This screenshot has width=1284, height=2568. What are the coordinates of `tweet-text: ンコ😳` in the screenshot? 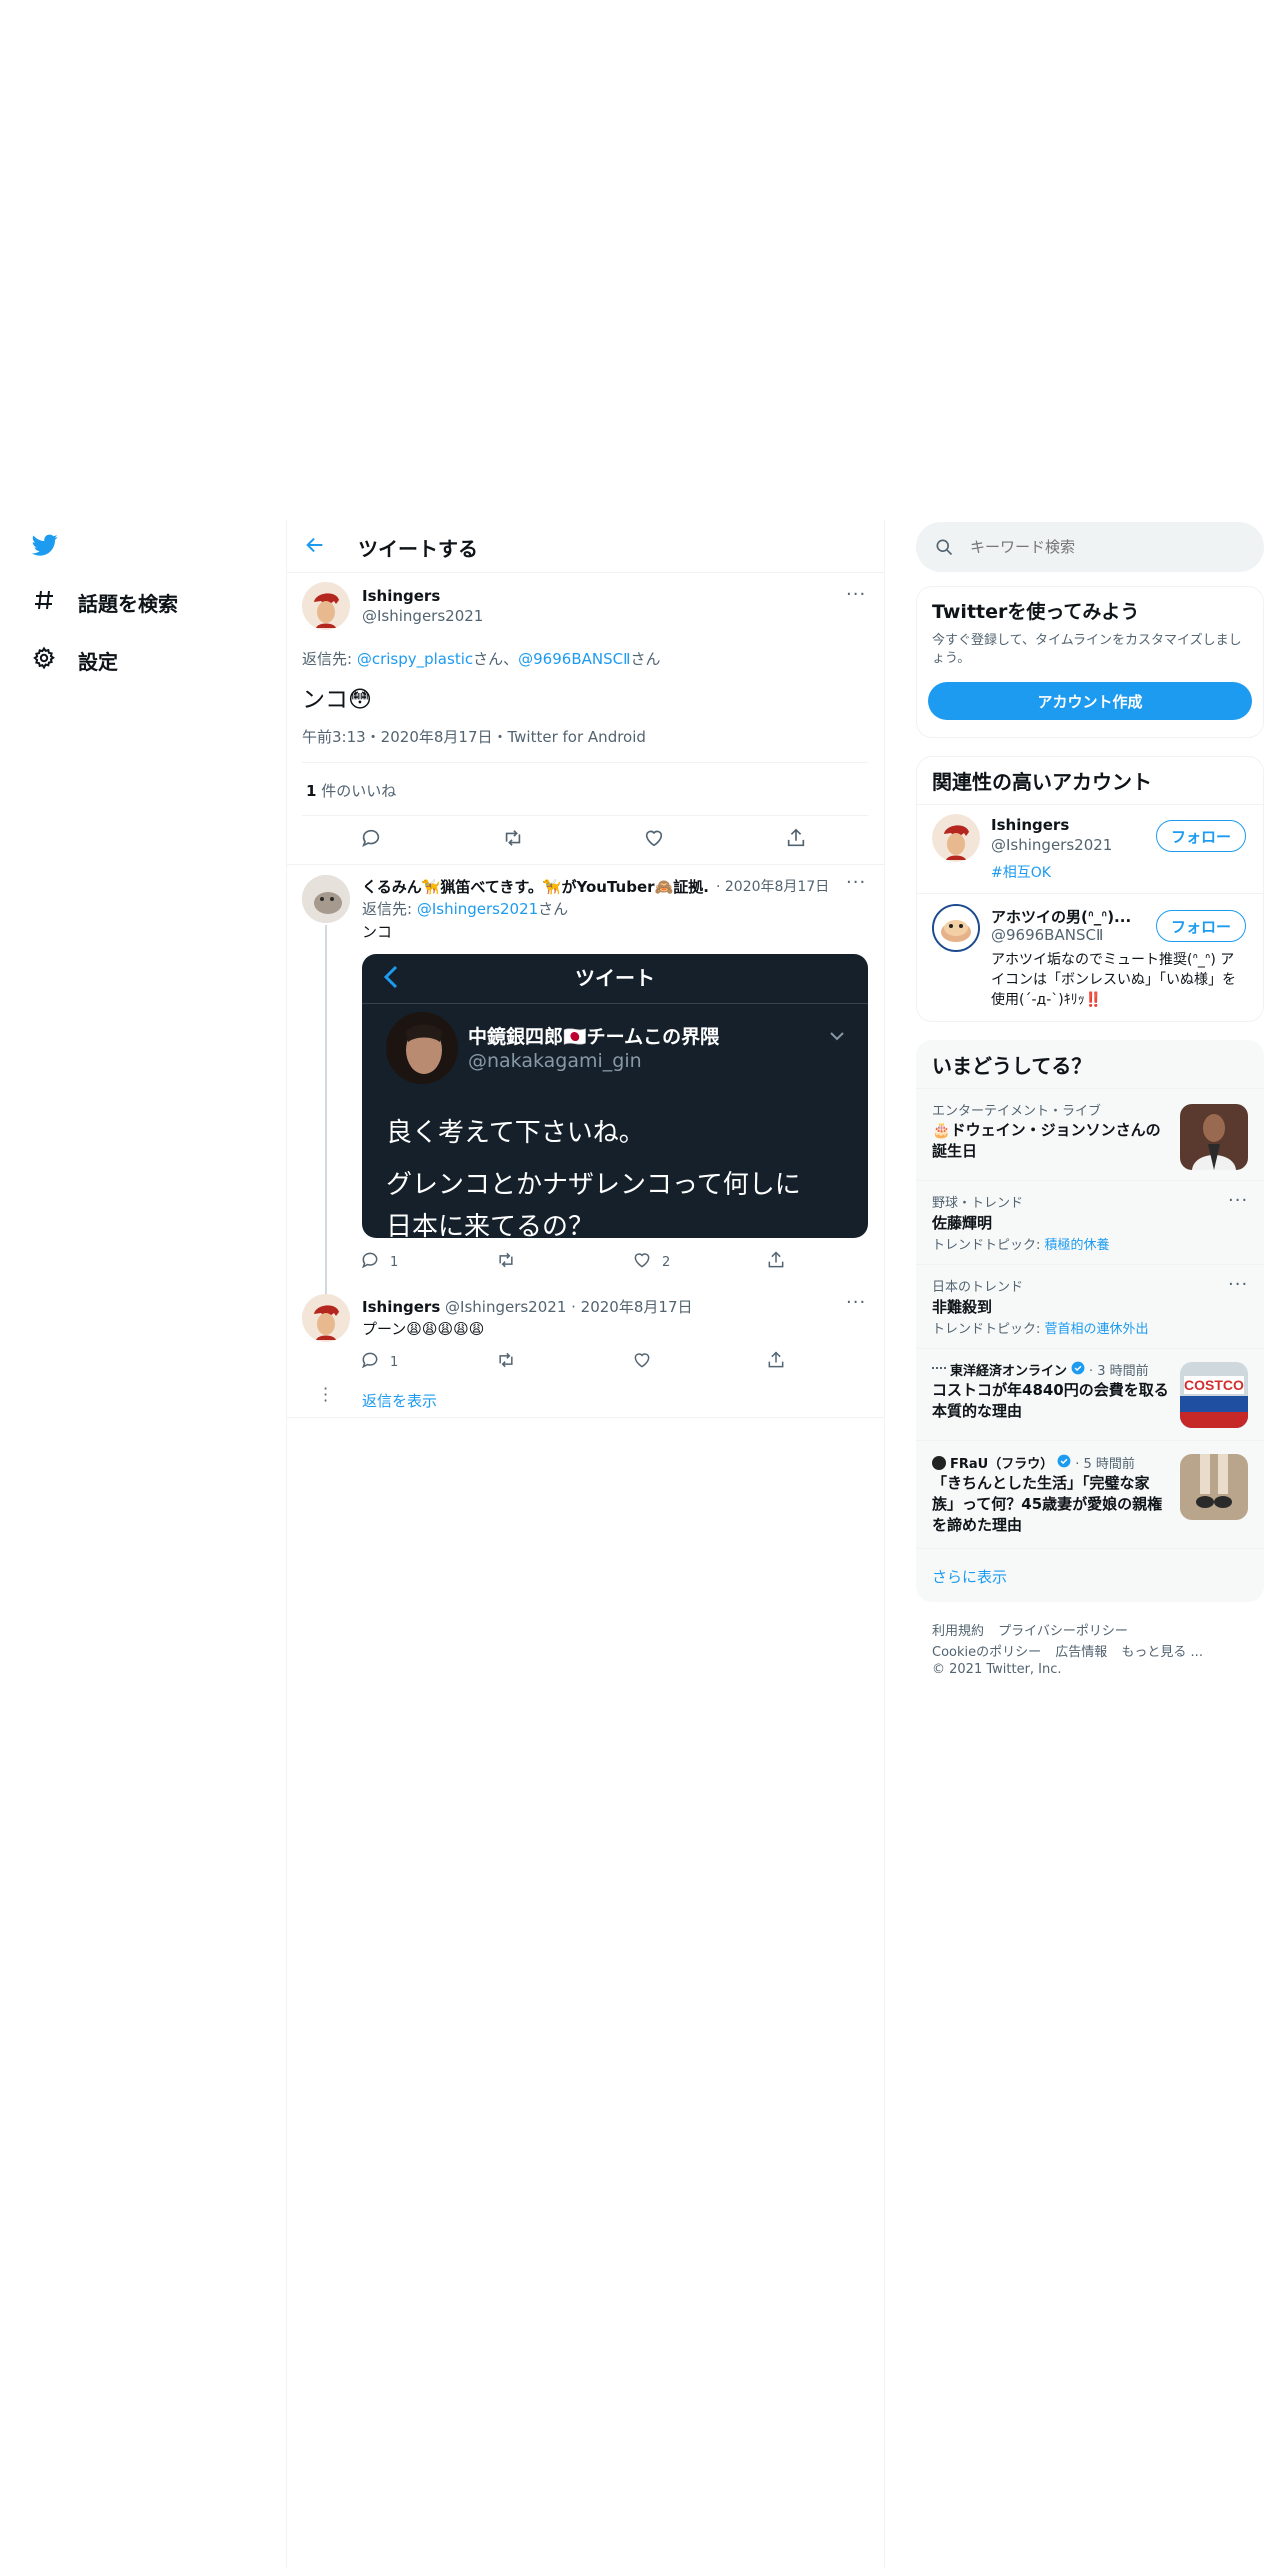 It's located at (337, 700).